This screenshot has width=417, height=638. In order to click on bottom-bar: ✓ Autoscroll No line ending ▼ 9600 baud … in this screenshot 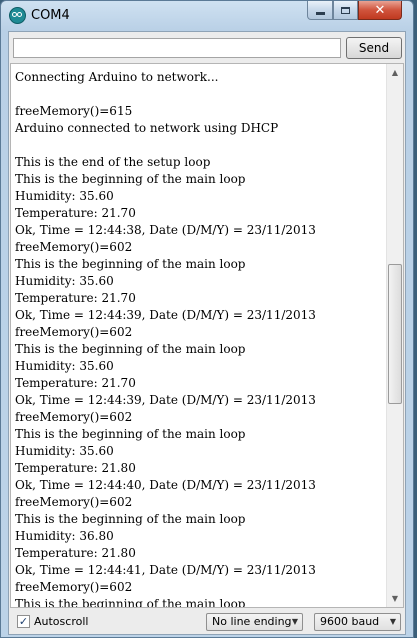, I will do `click(207, 622)`.